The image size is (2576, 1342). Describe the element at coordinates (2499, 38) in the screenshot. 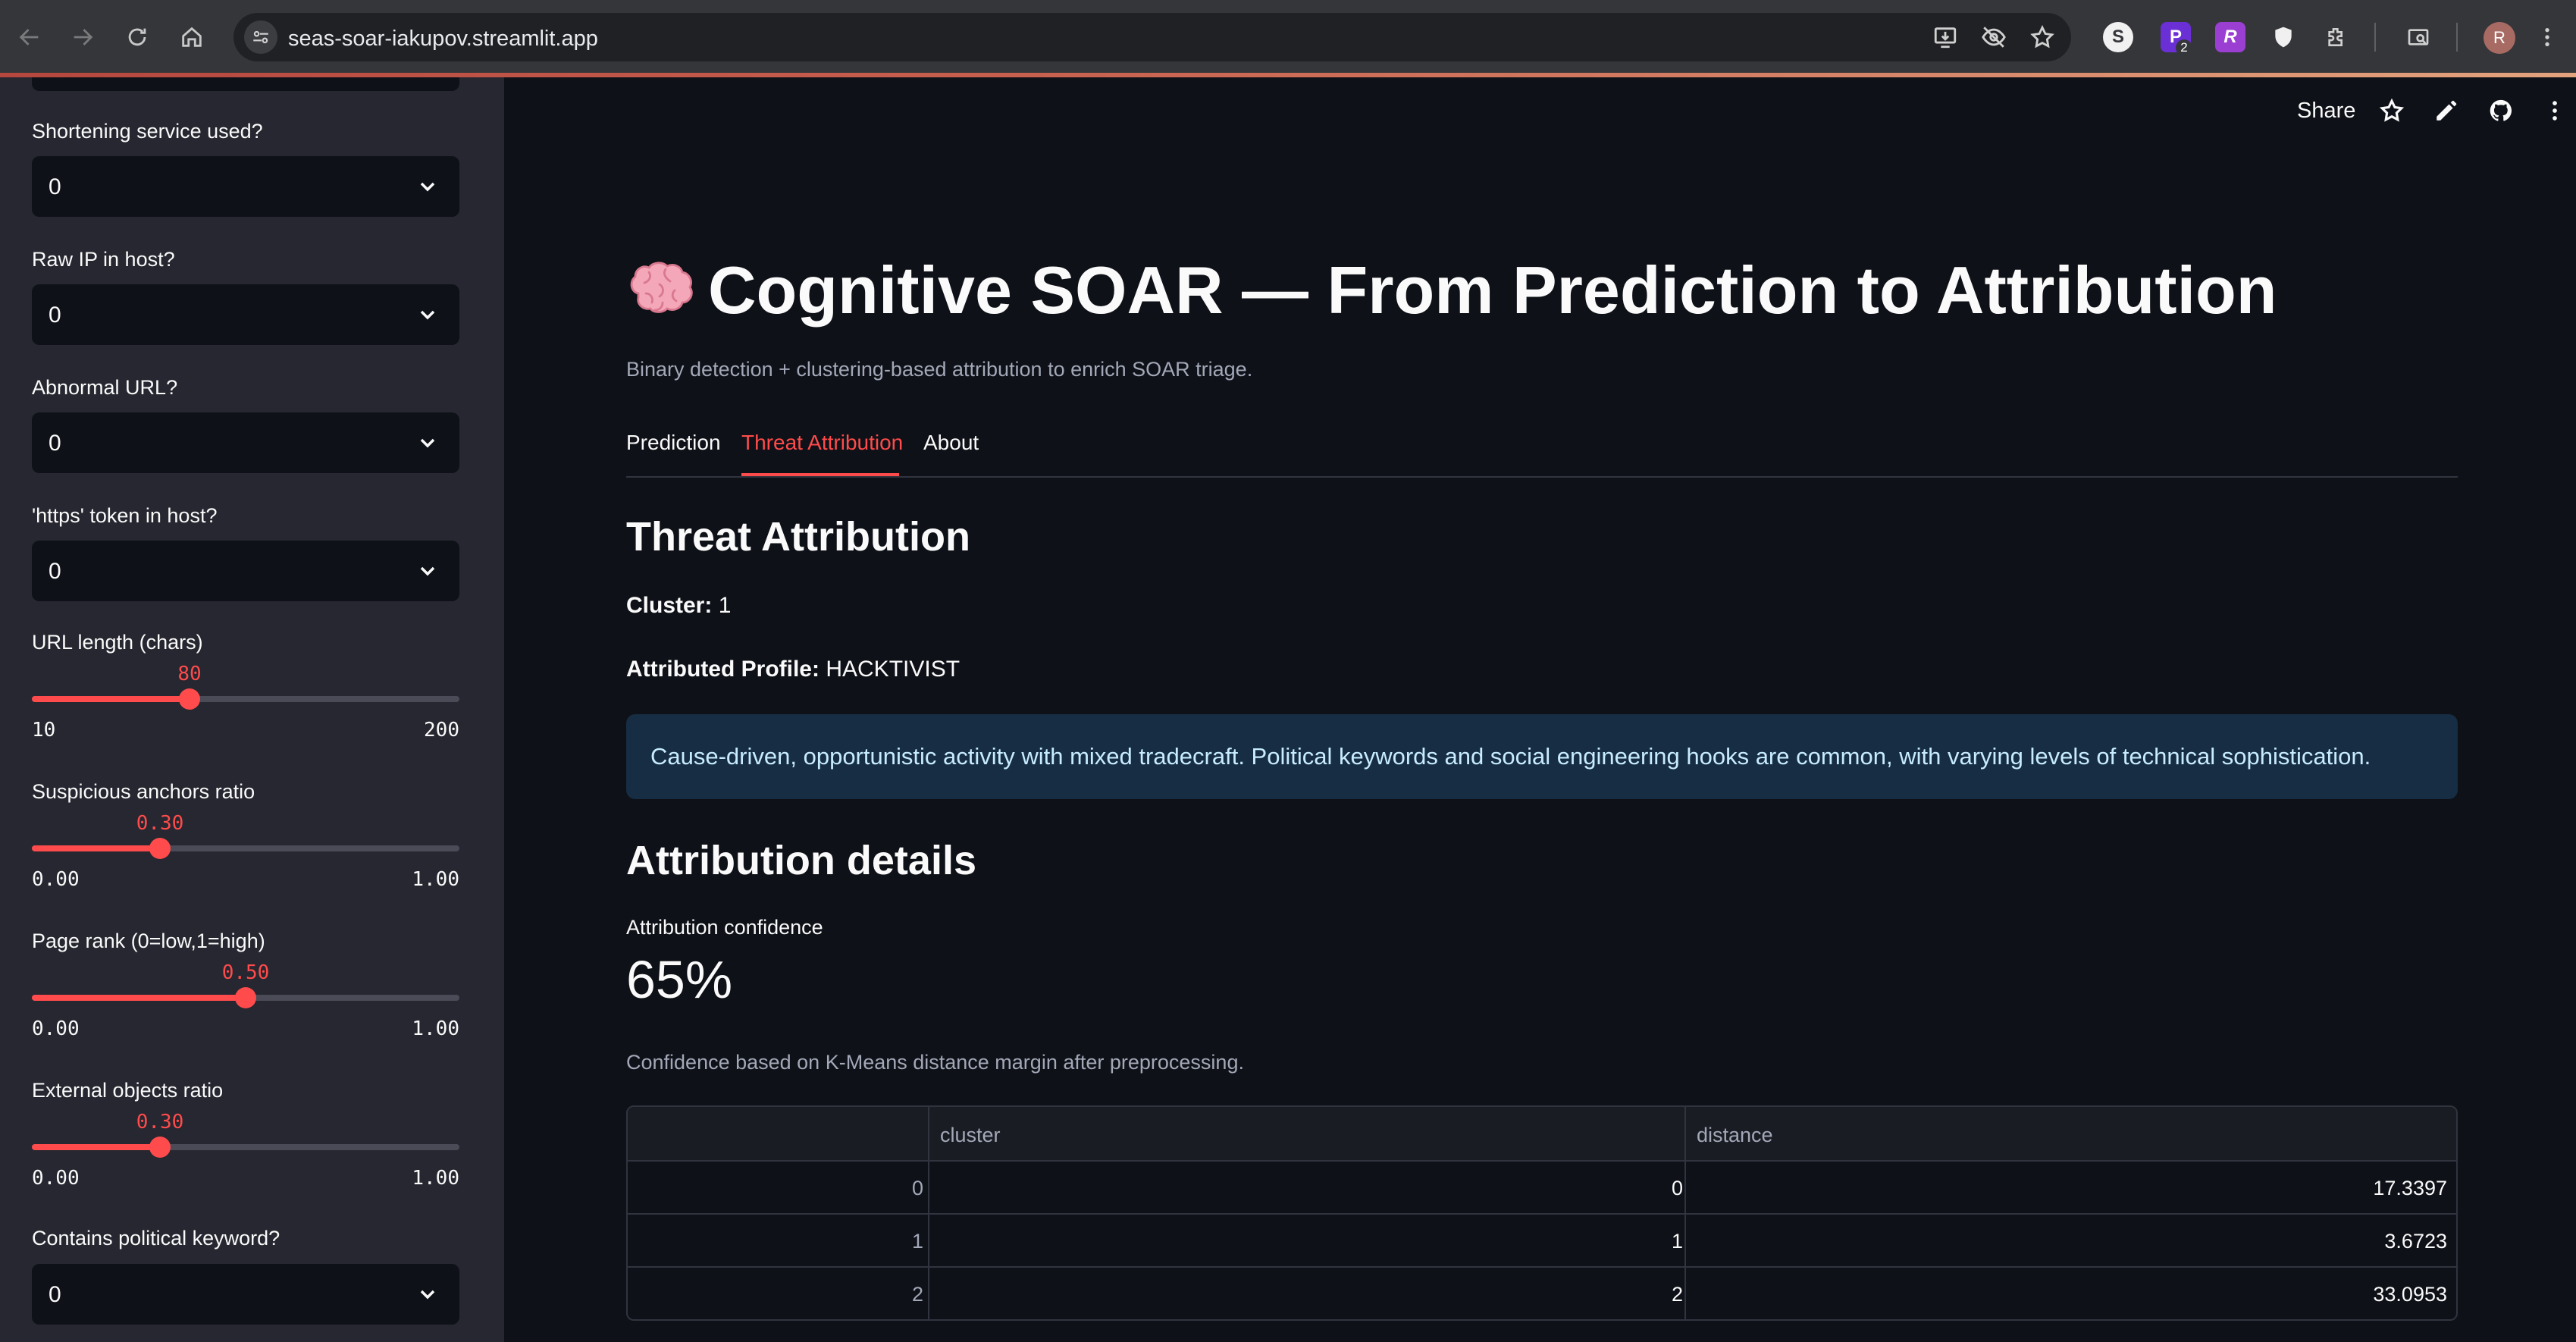

I see `profile-avatar: R` at that location.